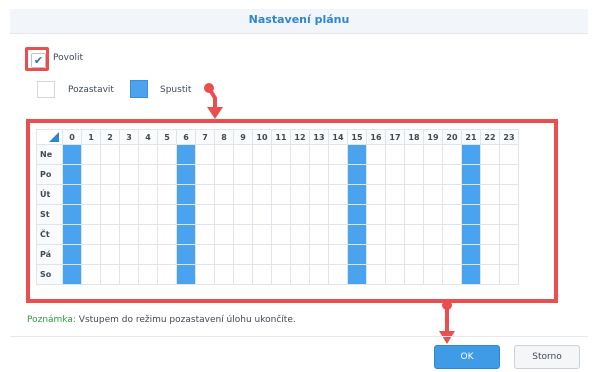 This screenshot has width=600, height=372. Describe the element at coordinates (49, 194) in the screenshot. I see `day-label: Út` at that location.